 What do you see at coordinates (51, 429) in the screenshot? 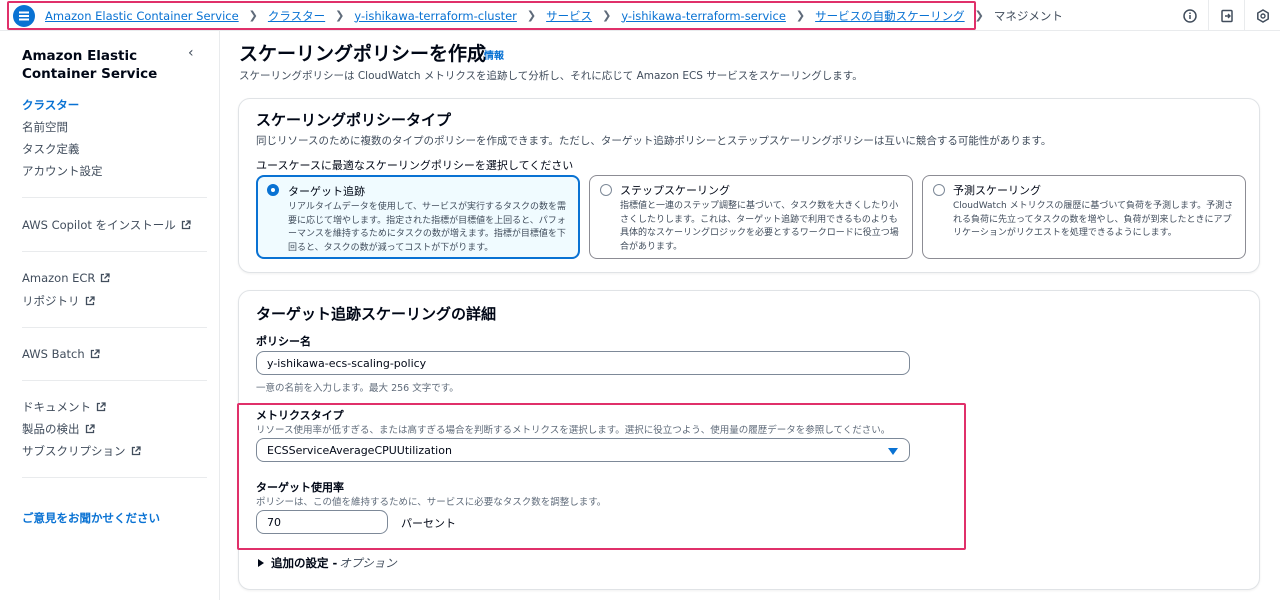
I see `sidebar-item-label: 製品の検出` at bounding box center [51, 429].